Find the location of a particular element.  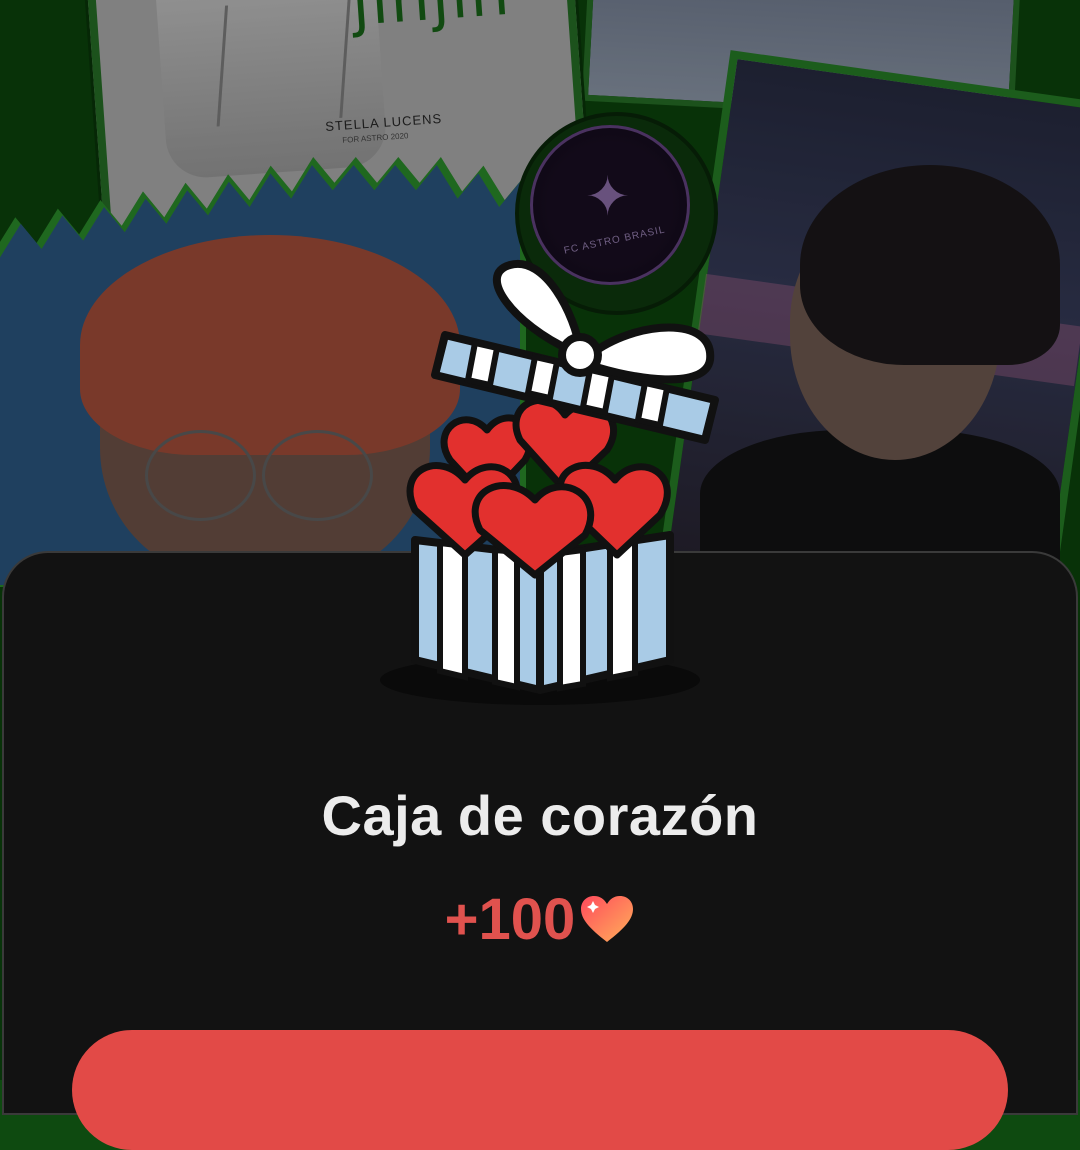

reward-amount-row: +100 is located at coordinates (540, 919).